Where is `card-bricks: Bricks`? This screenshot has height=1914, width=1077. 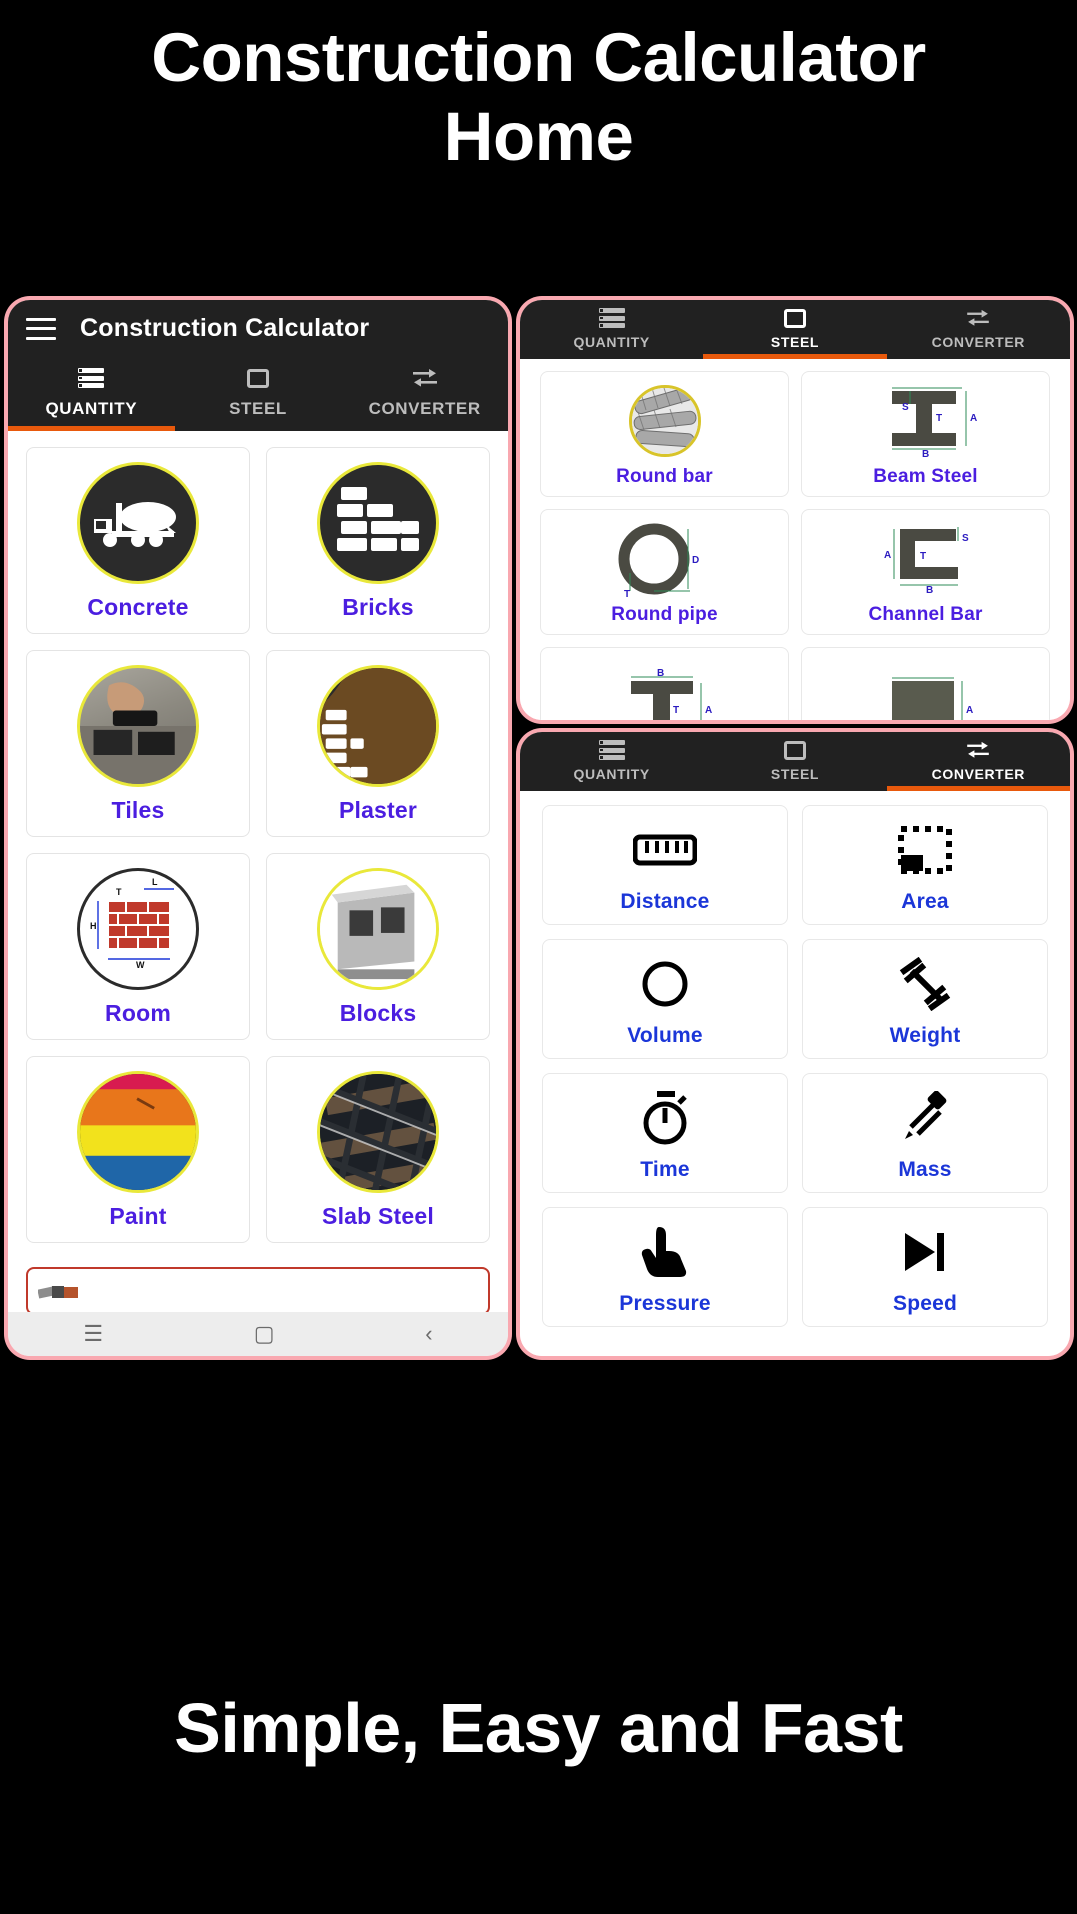 card-bricks: Bricks is located at coordinates (378, 540).